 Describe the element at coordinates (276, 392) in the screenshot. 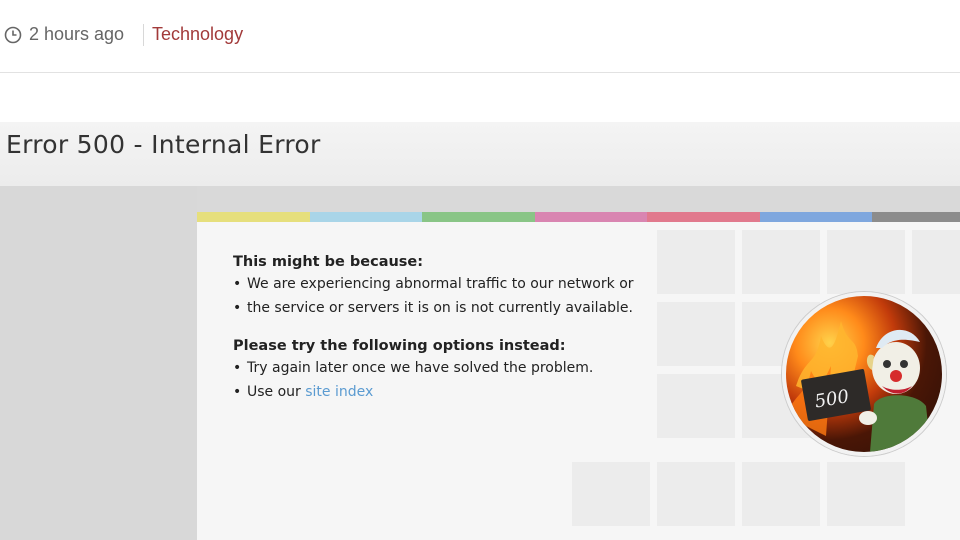

I see `option-prefix: Use our` at that location.